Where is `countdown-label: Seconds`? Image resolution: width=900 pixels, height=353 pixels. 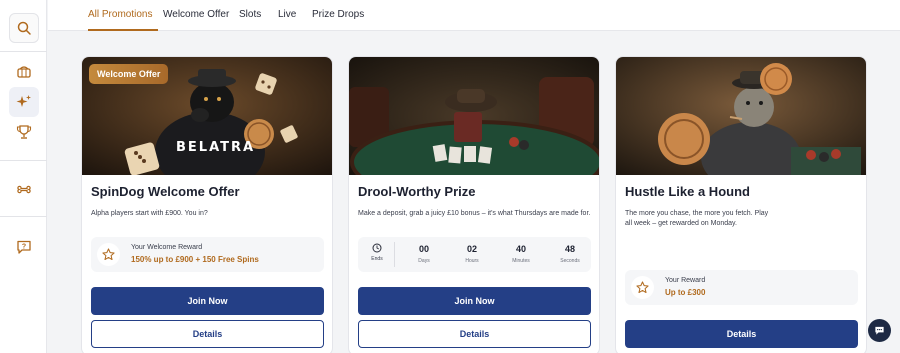
countdown-label: Seconds is located at coordinates (570, 261).